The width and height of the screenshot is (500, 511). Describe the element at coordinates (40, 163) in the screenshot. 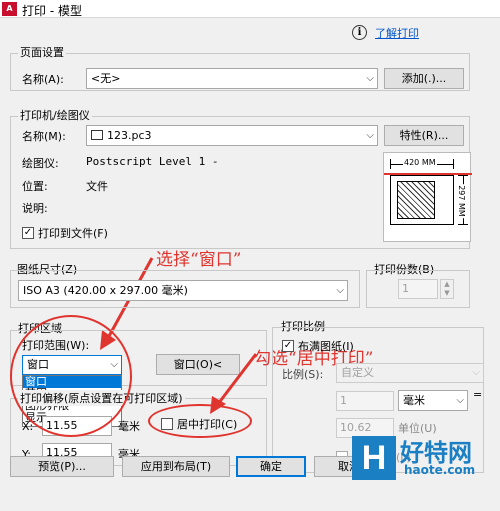

I see `plotter-label: 绘图仪:` at that location.